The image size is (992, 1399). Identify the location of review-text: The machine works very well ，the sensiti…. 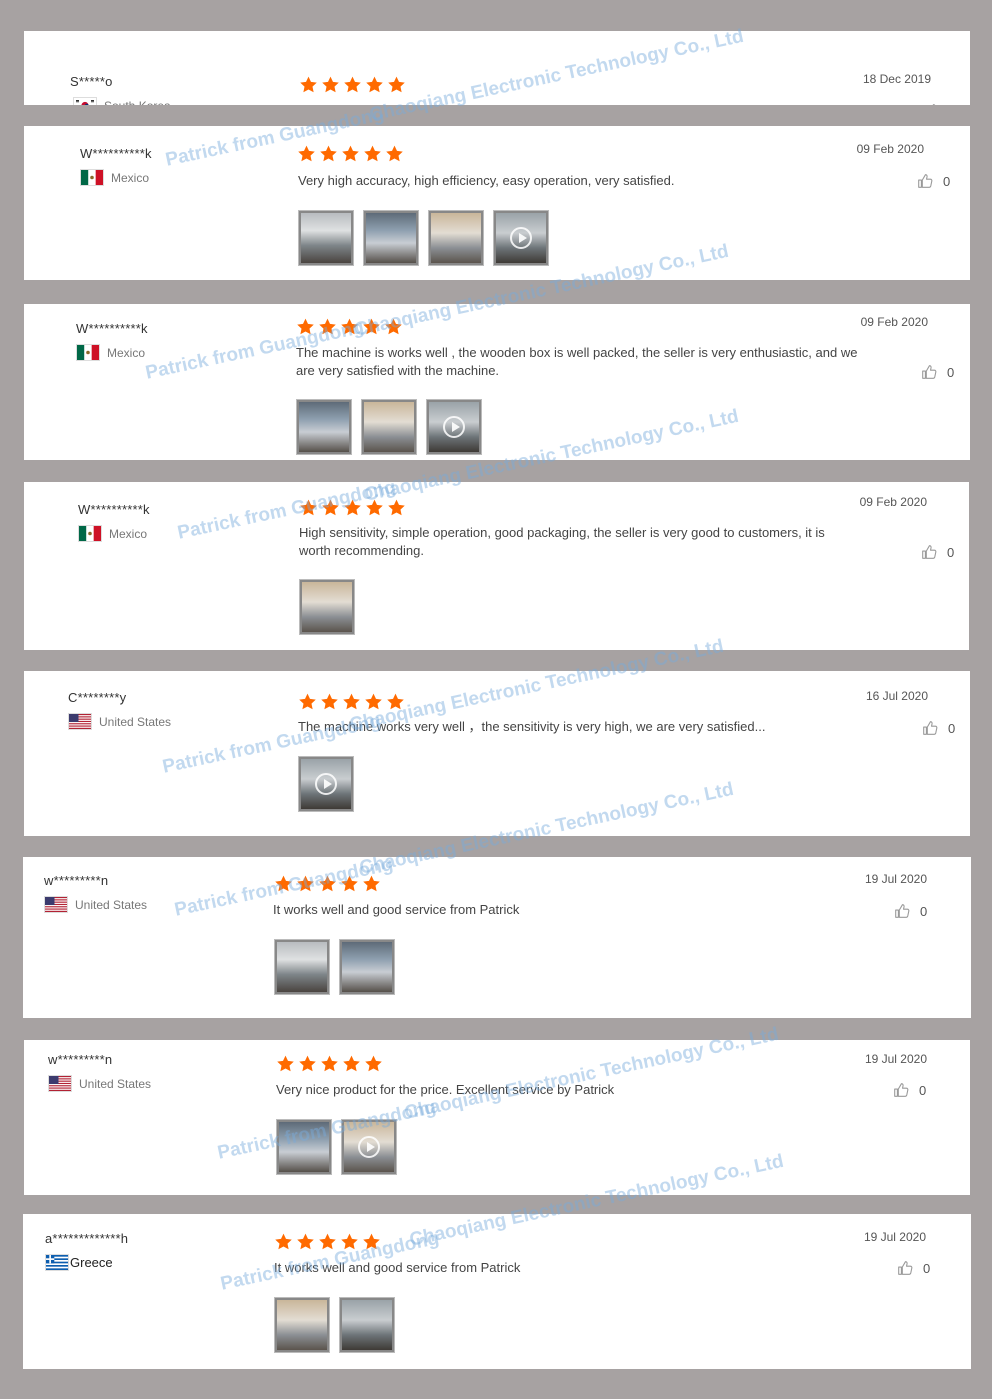
(532, 726).